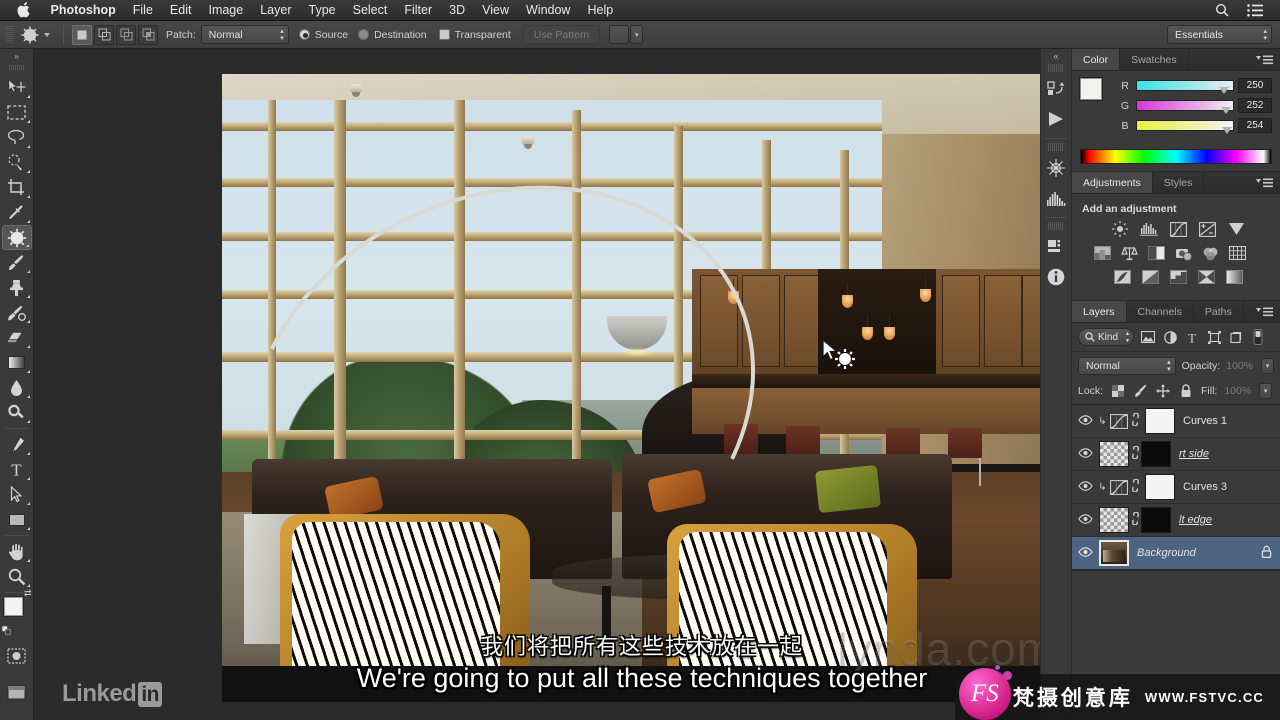  I want to click on menu-item-type: Type, so click(322, 10).